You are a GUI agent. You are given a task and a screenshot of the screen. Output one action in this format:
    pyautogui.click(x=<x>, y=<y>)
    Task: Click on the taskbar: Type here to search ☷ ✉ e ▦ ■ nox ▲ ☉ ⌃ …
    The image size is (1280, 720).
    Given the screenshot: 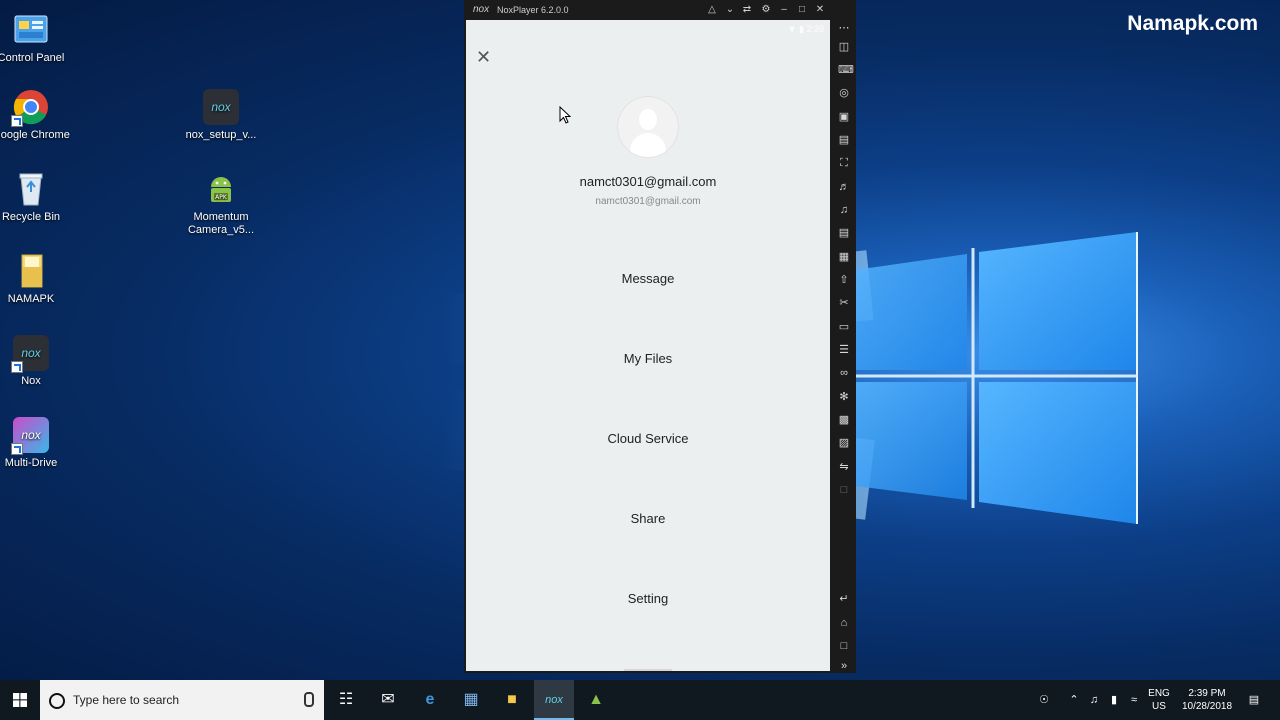 What is the action you would take?
    pyautogui.click(x=640, y=700)
    